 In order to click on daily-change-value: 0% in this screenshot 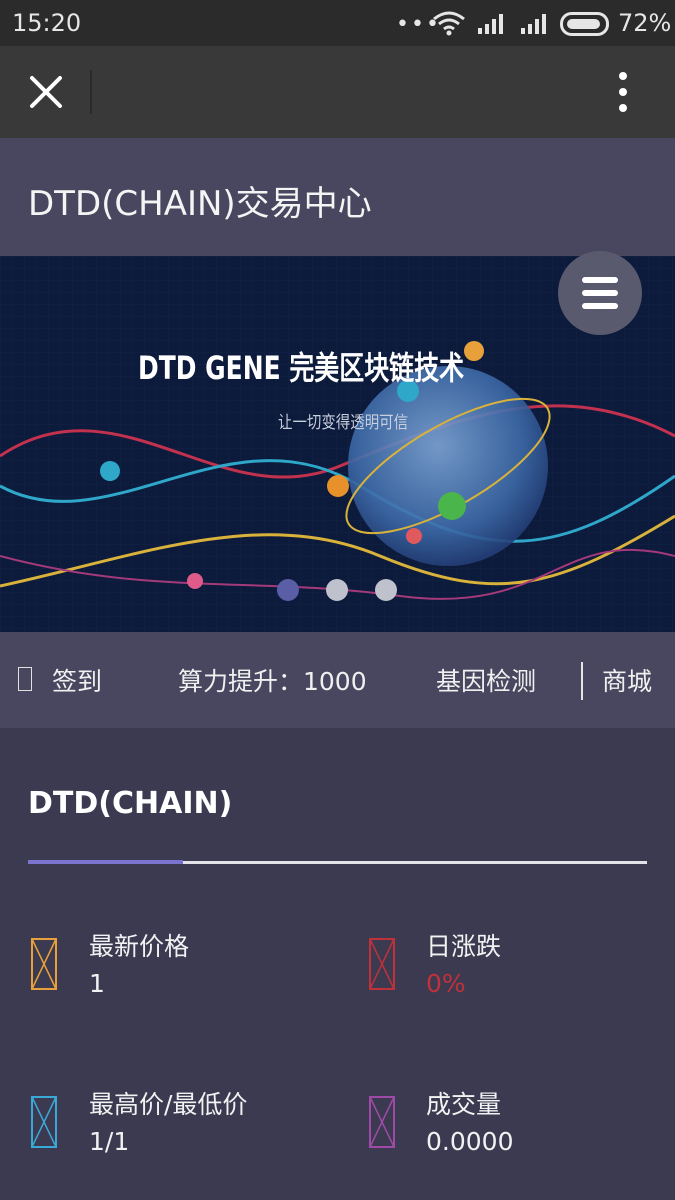, I will do `click(446, 983)`.